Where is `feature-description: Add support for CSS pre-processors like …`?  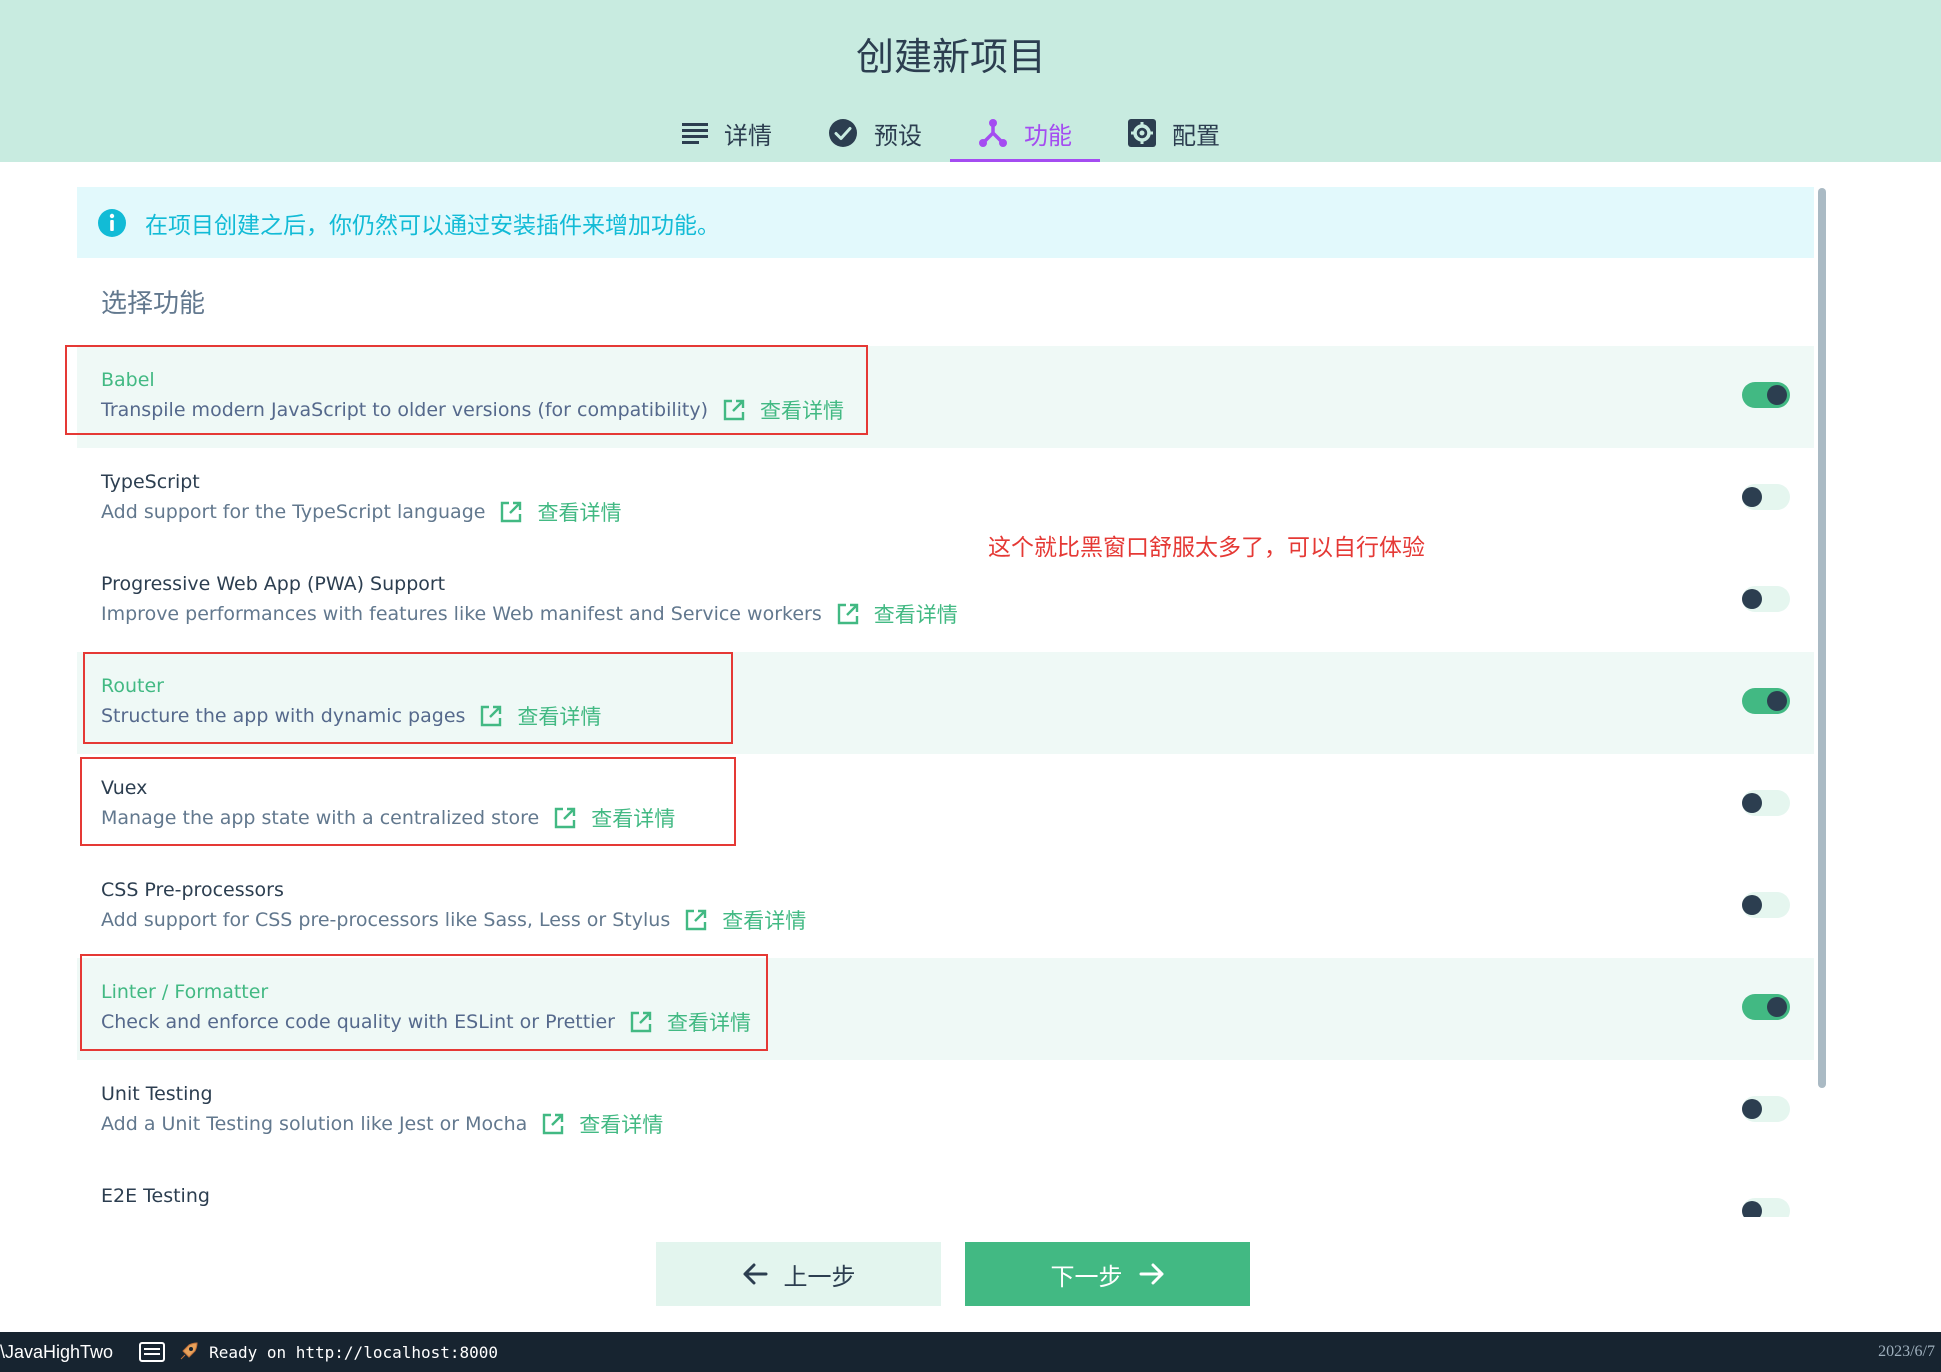 feature-description: Add support for CSS pre-processors like … is located at coordinates (386, 920).